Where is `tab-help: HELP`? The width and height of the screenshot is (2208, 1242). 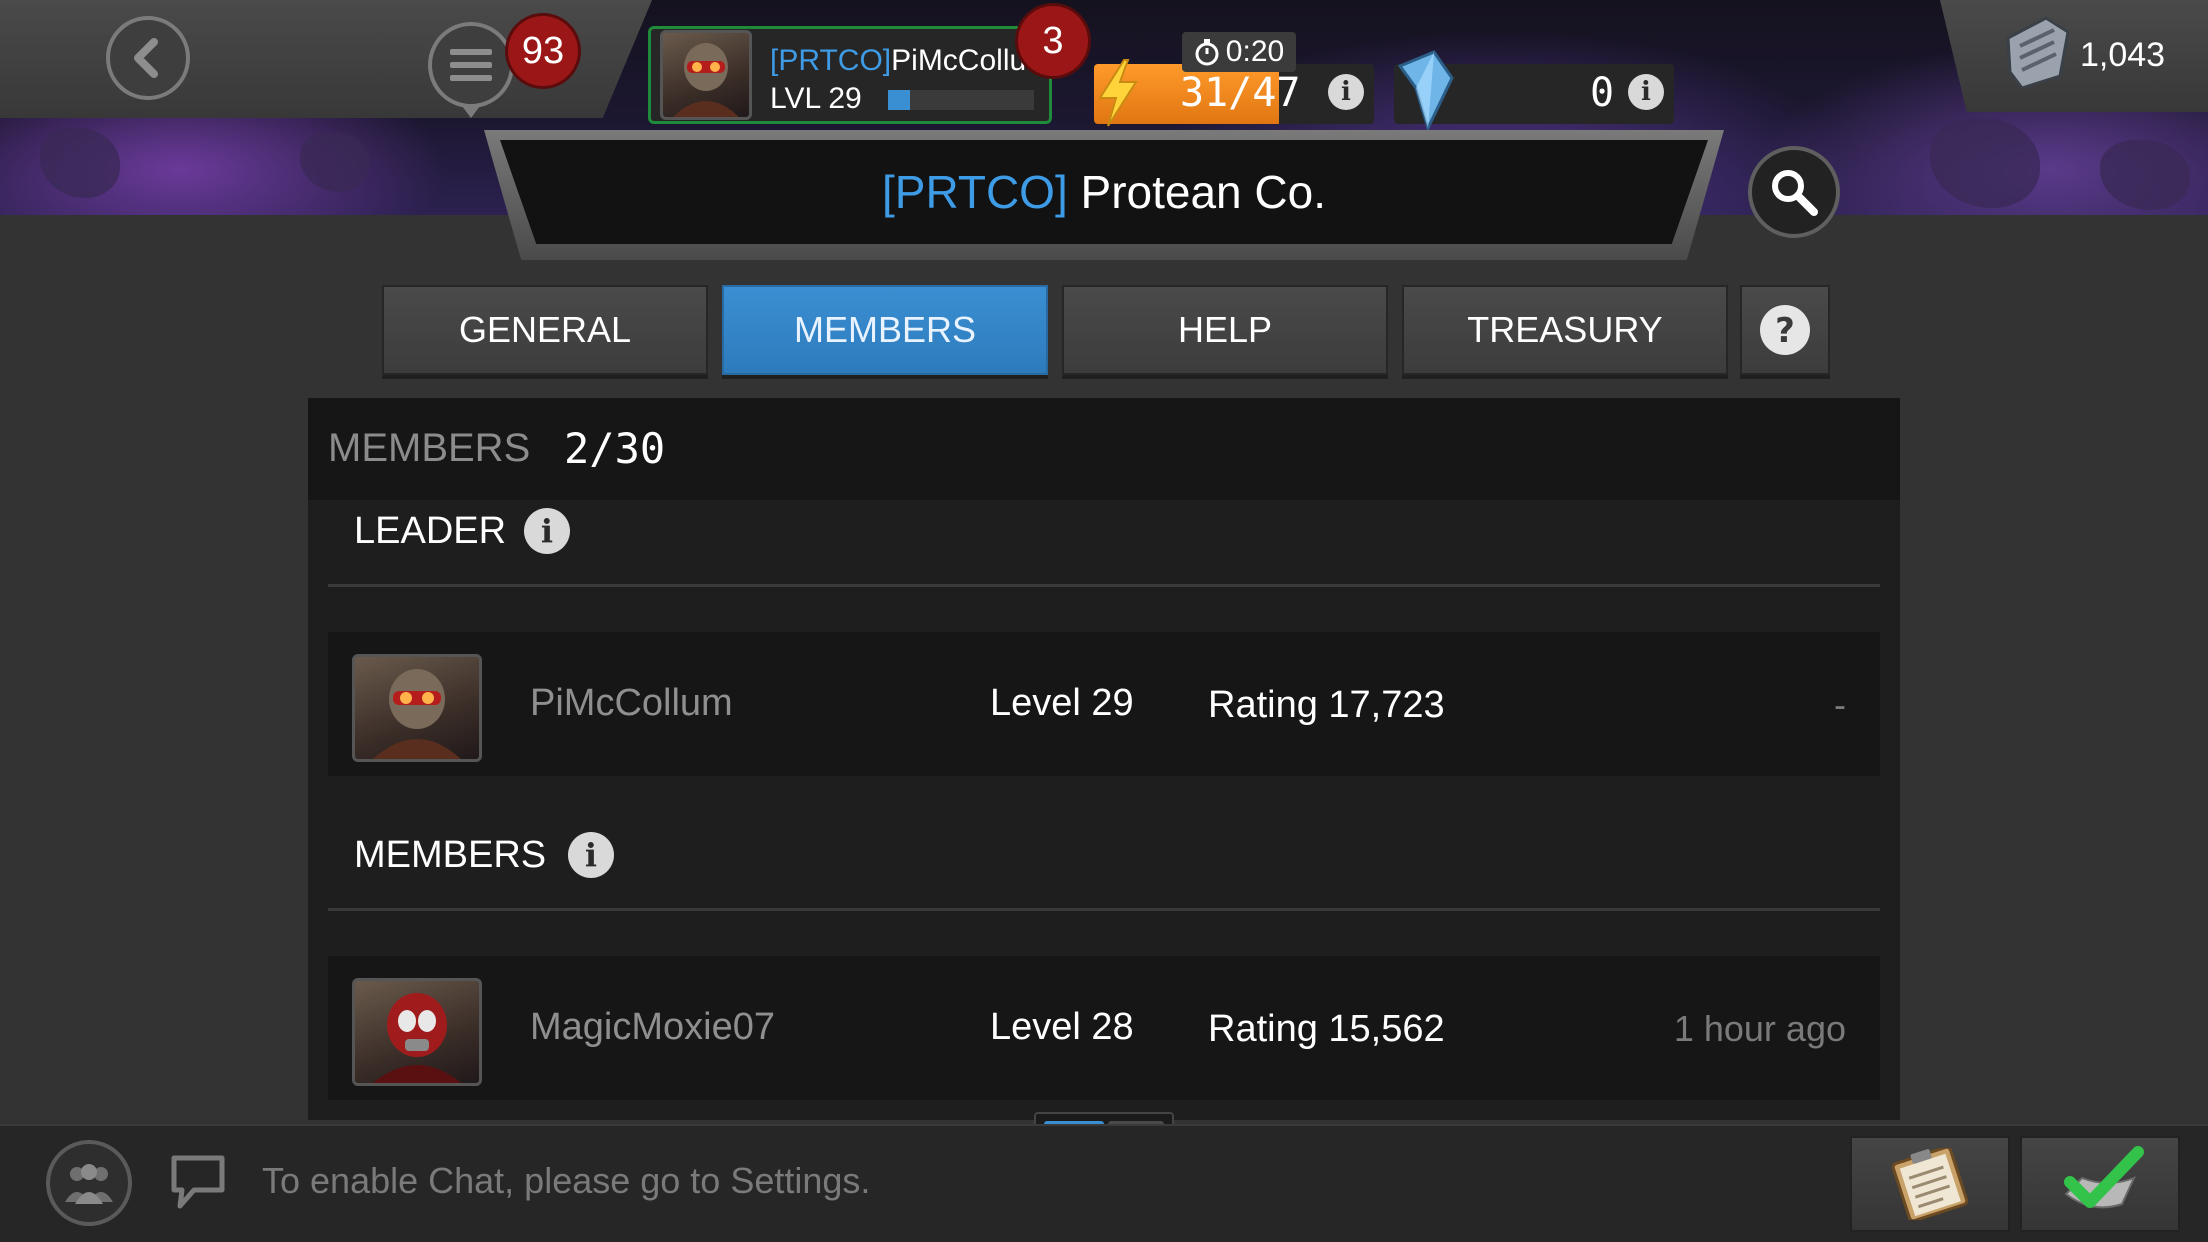 tab-help: HELP is located at coordinates (1225, 330).